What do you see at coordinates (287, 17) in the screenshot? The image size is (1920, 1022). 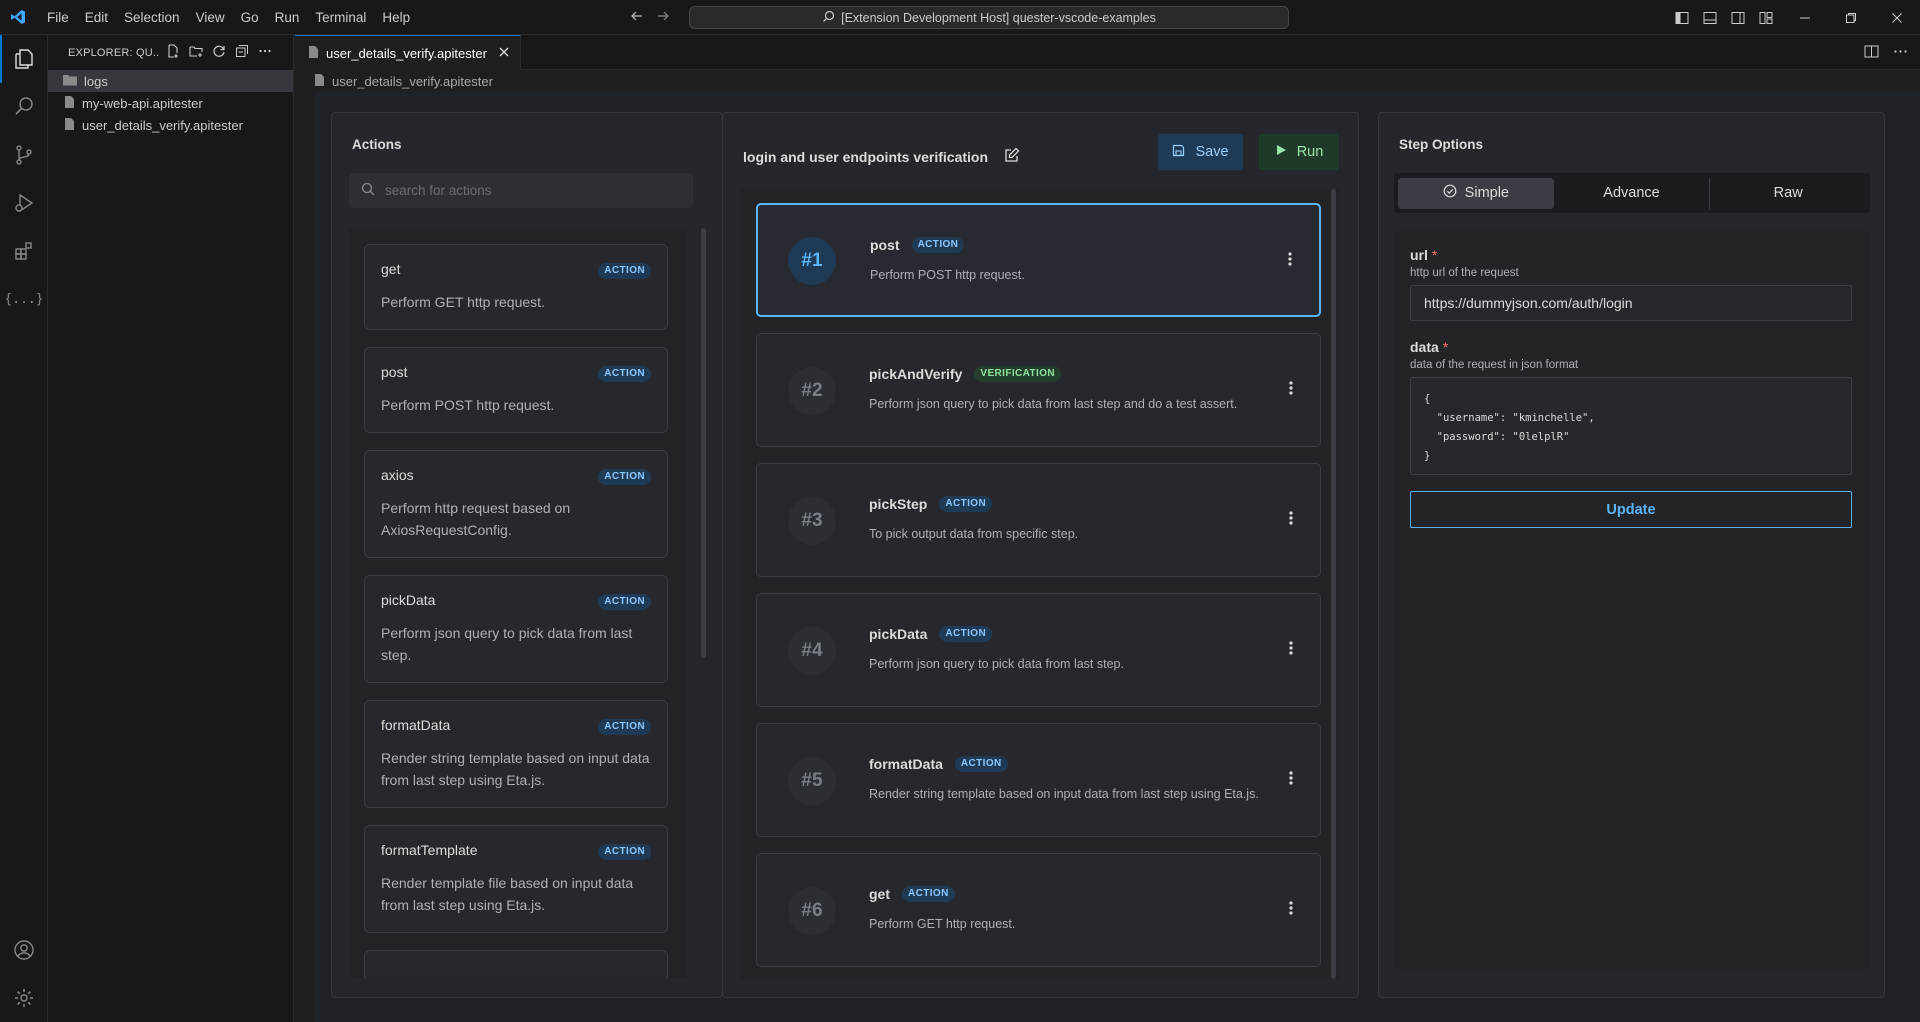 I see `menu-run: Run` at bounding box center [287, 17].